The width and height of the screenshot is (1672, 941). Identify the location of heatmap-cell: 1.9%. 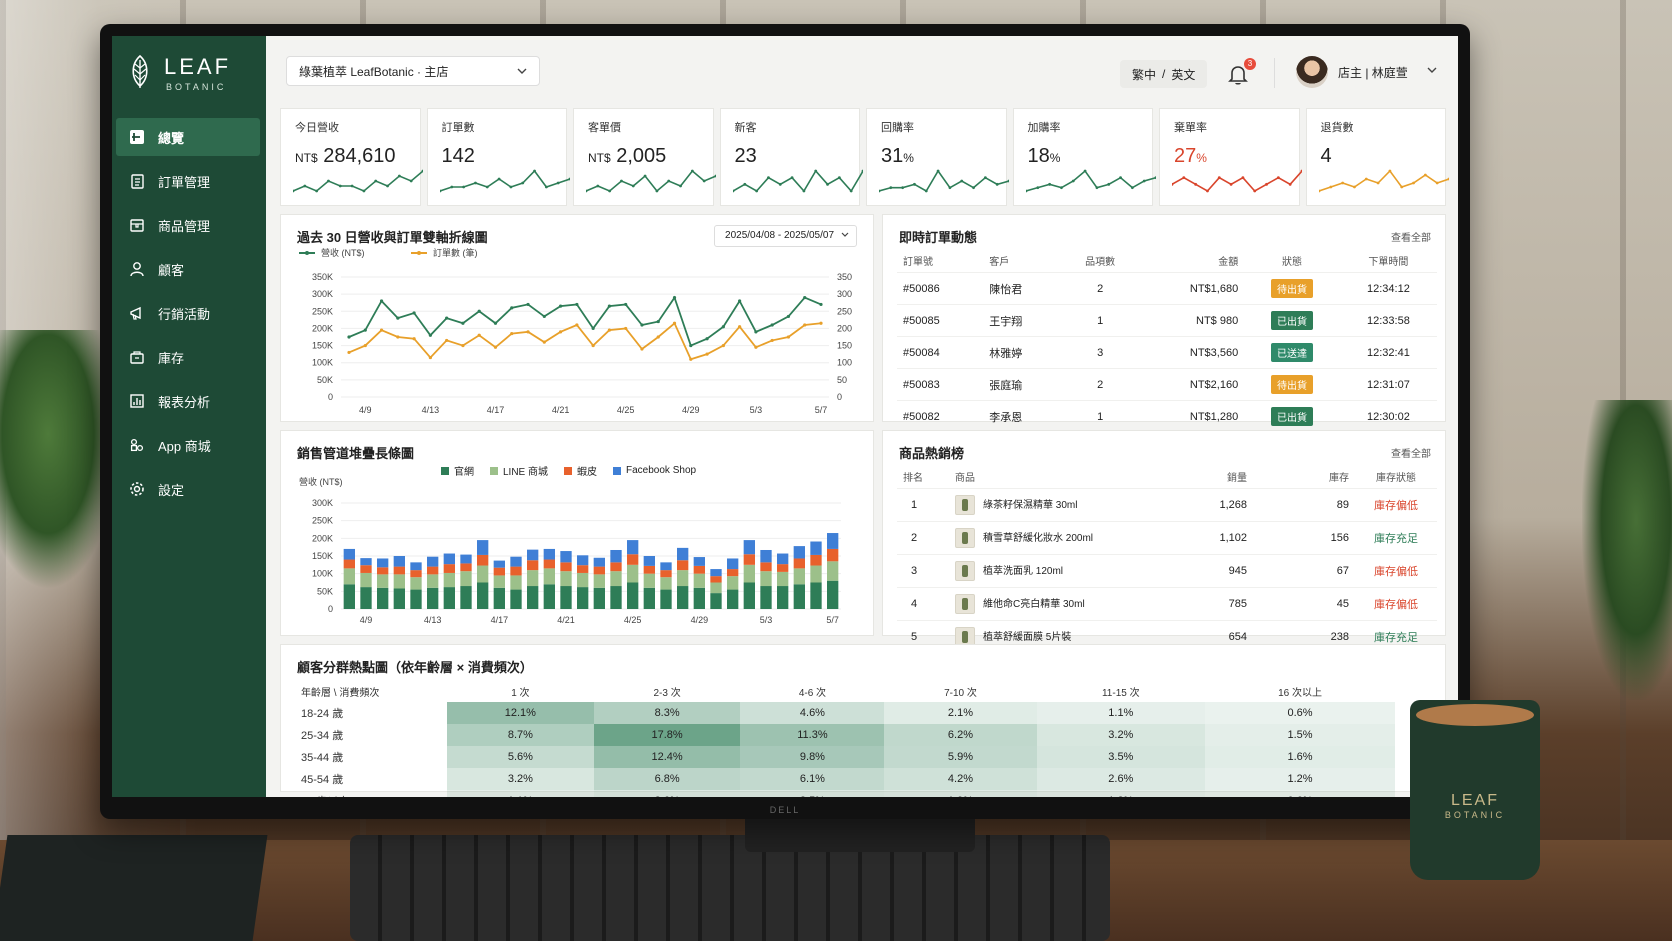
(960, 793).